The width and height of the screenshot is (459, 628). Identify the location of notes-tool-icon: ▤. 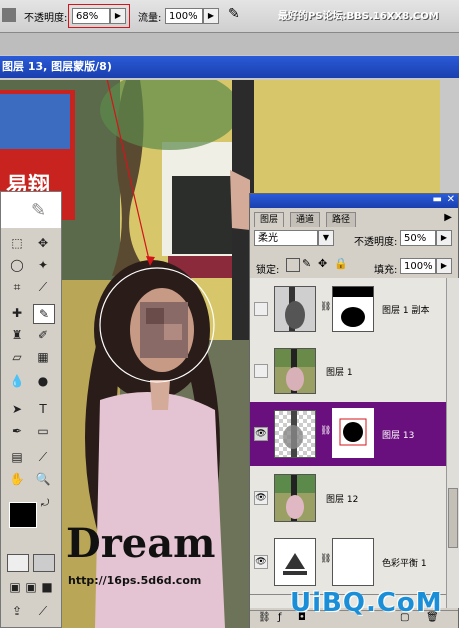
(17, 457).